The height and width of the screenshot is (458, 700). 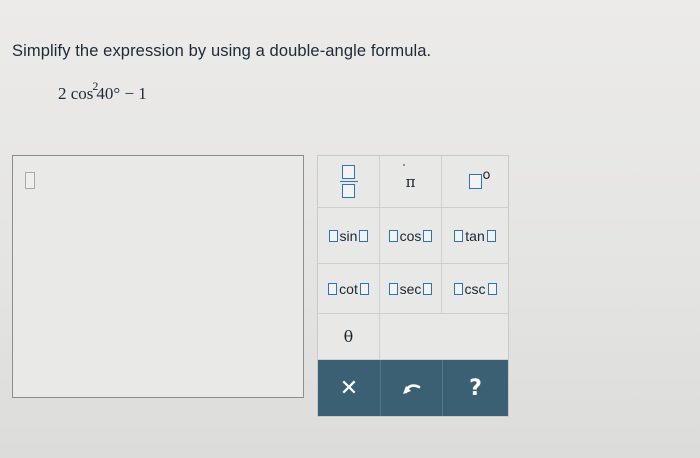 I want to click on math-expression: 2 cos240° − 1, so click(x=102, y=91).